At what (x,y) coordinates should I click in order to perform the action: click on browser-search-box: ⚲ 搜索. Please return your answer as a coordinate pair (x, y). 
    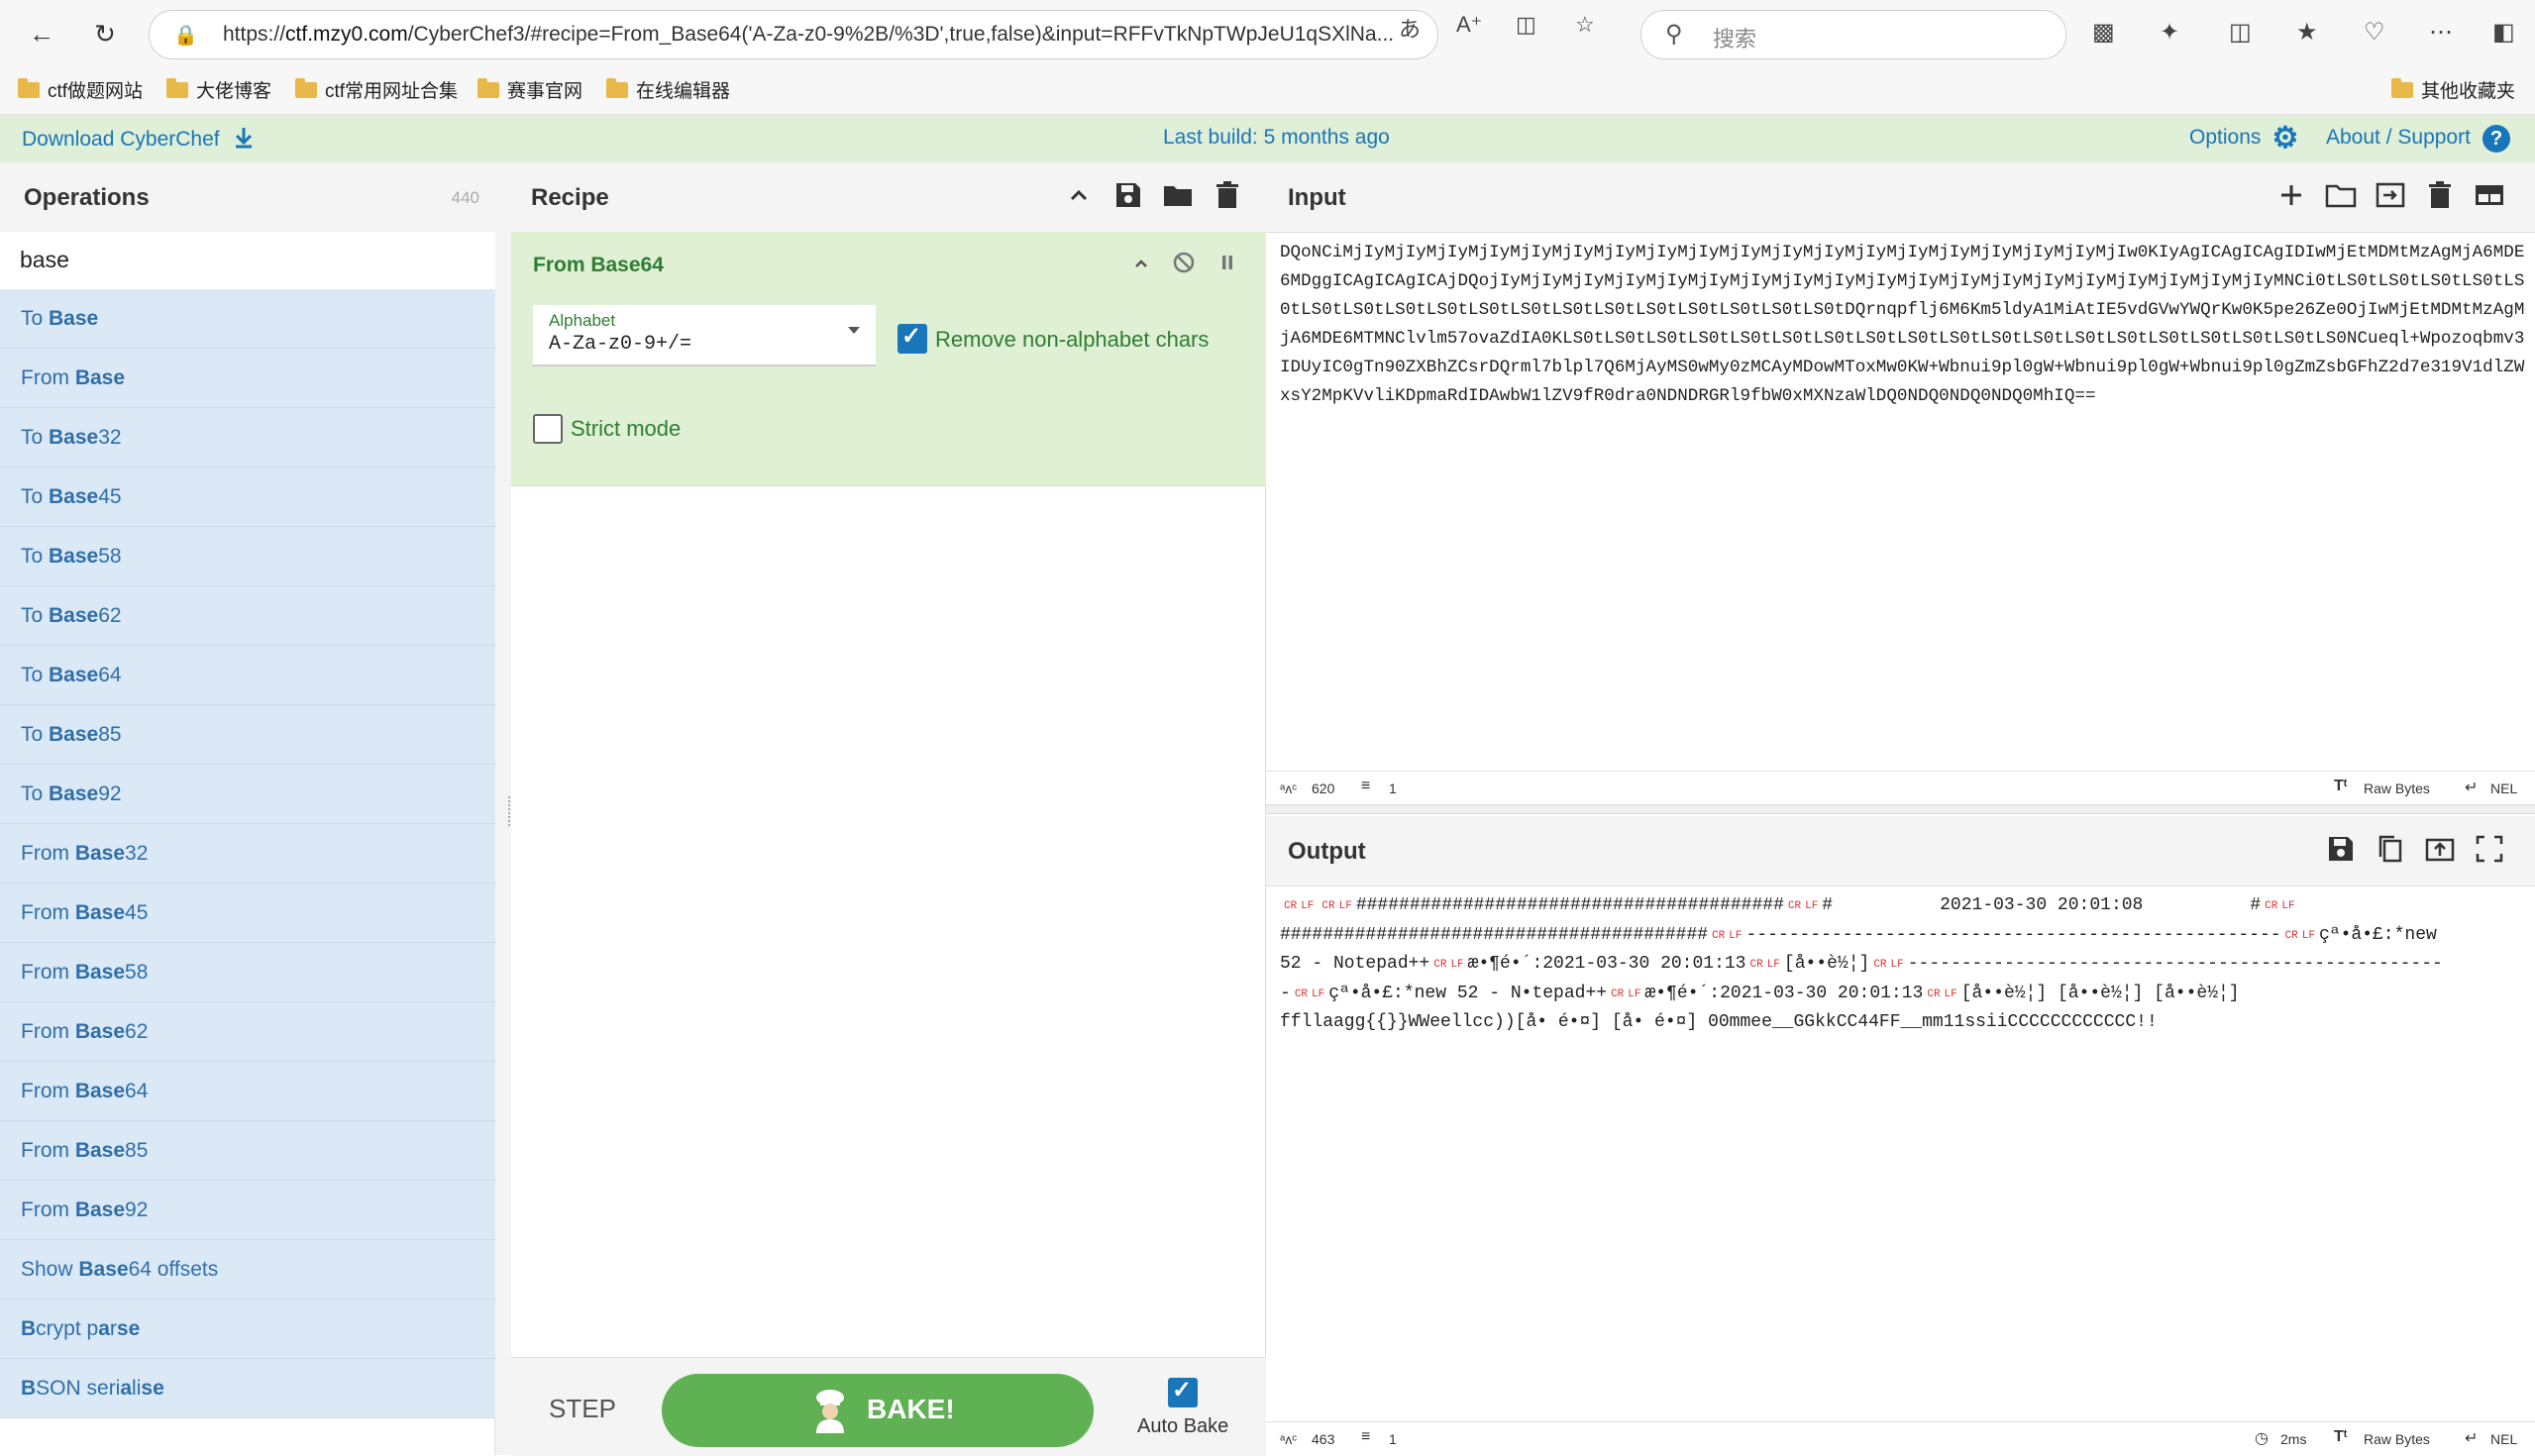
    Looking at the image, I should click on (1853, 34).